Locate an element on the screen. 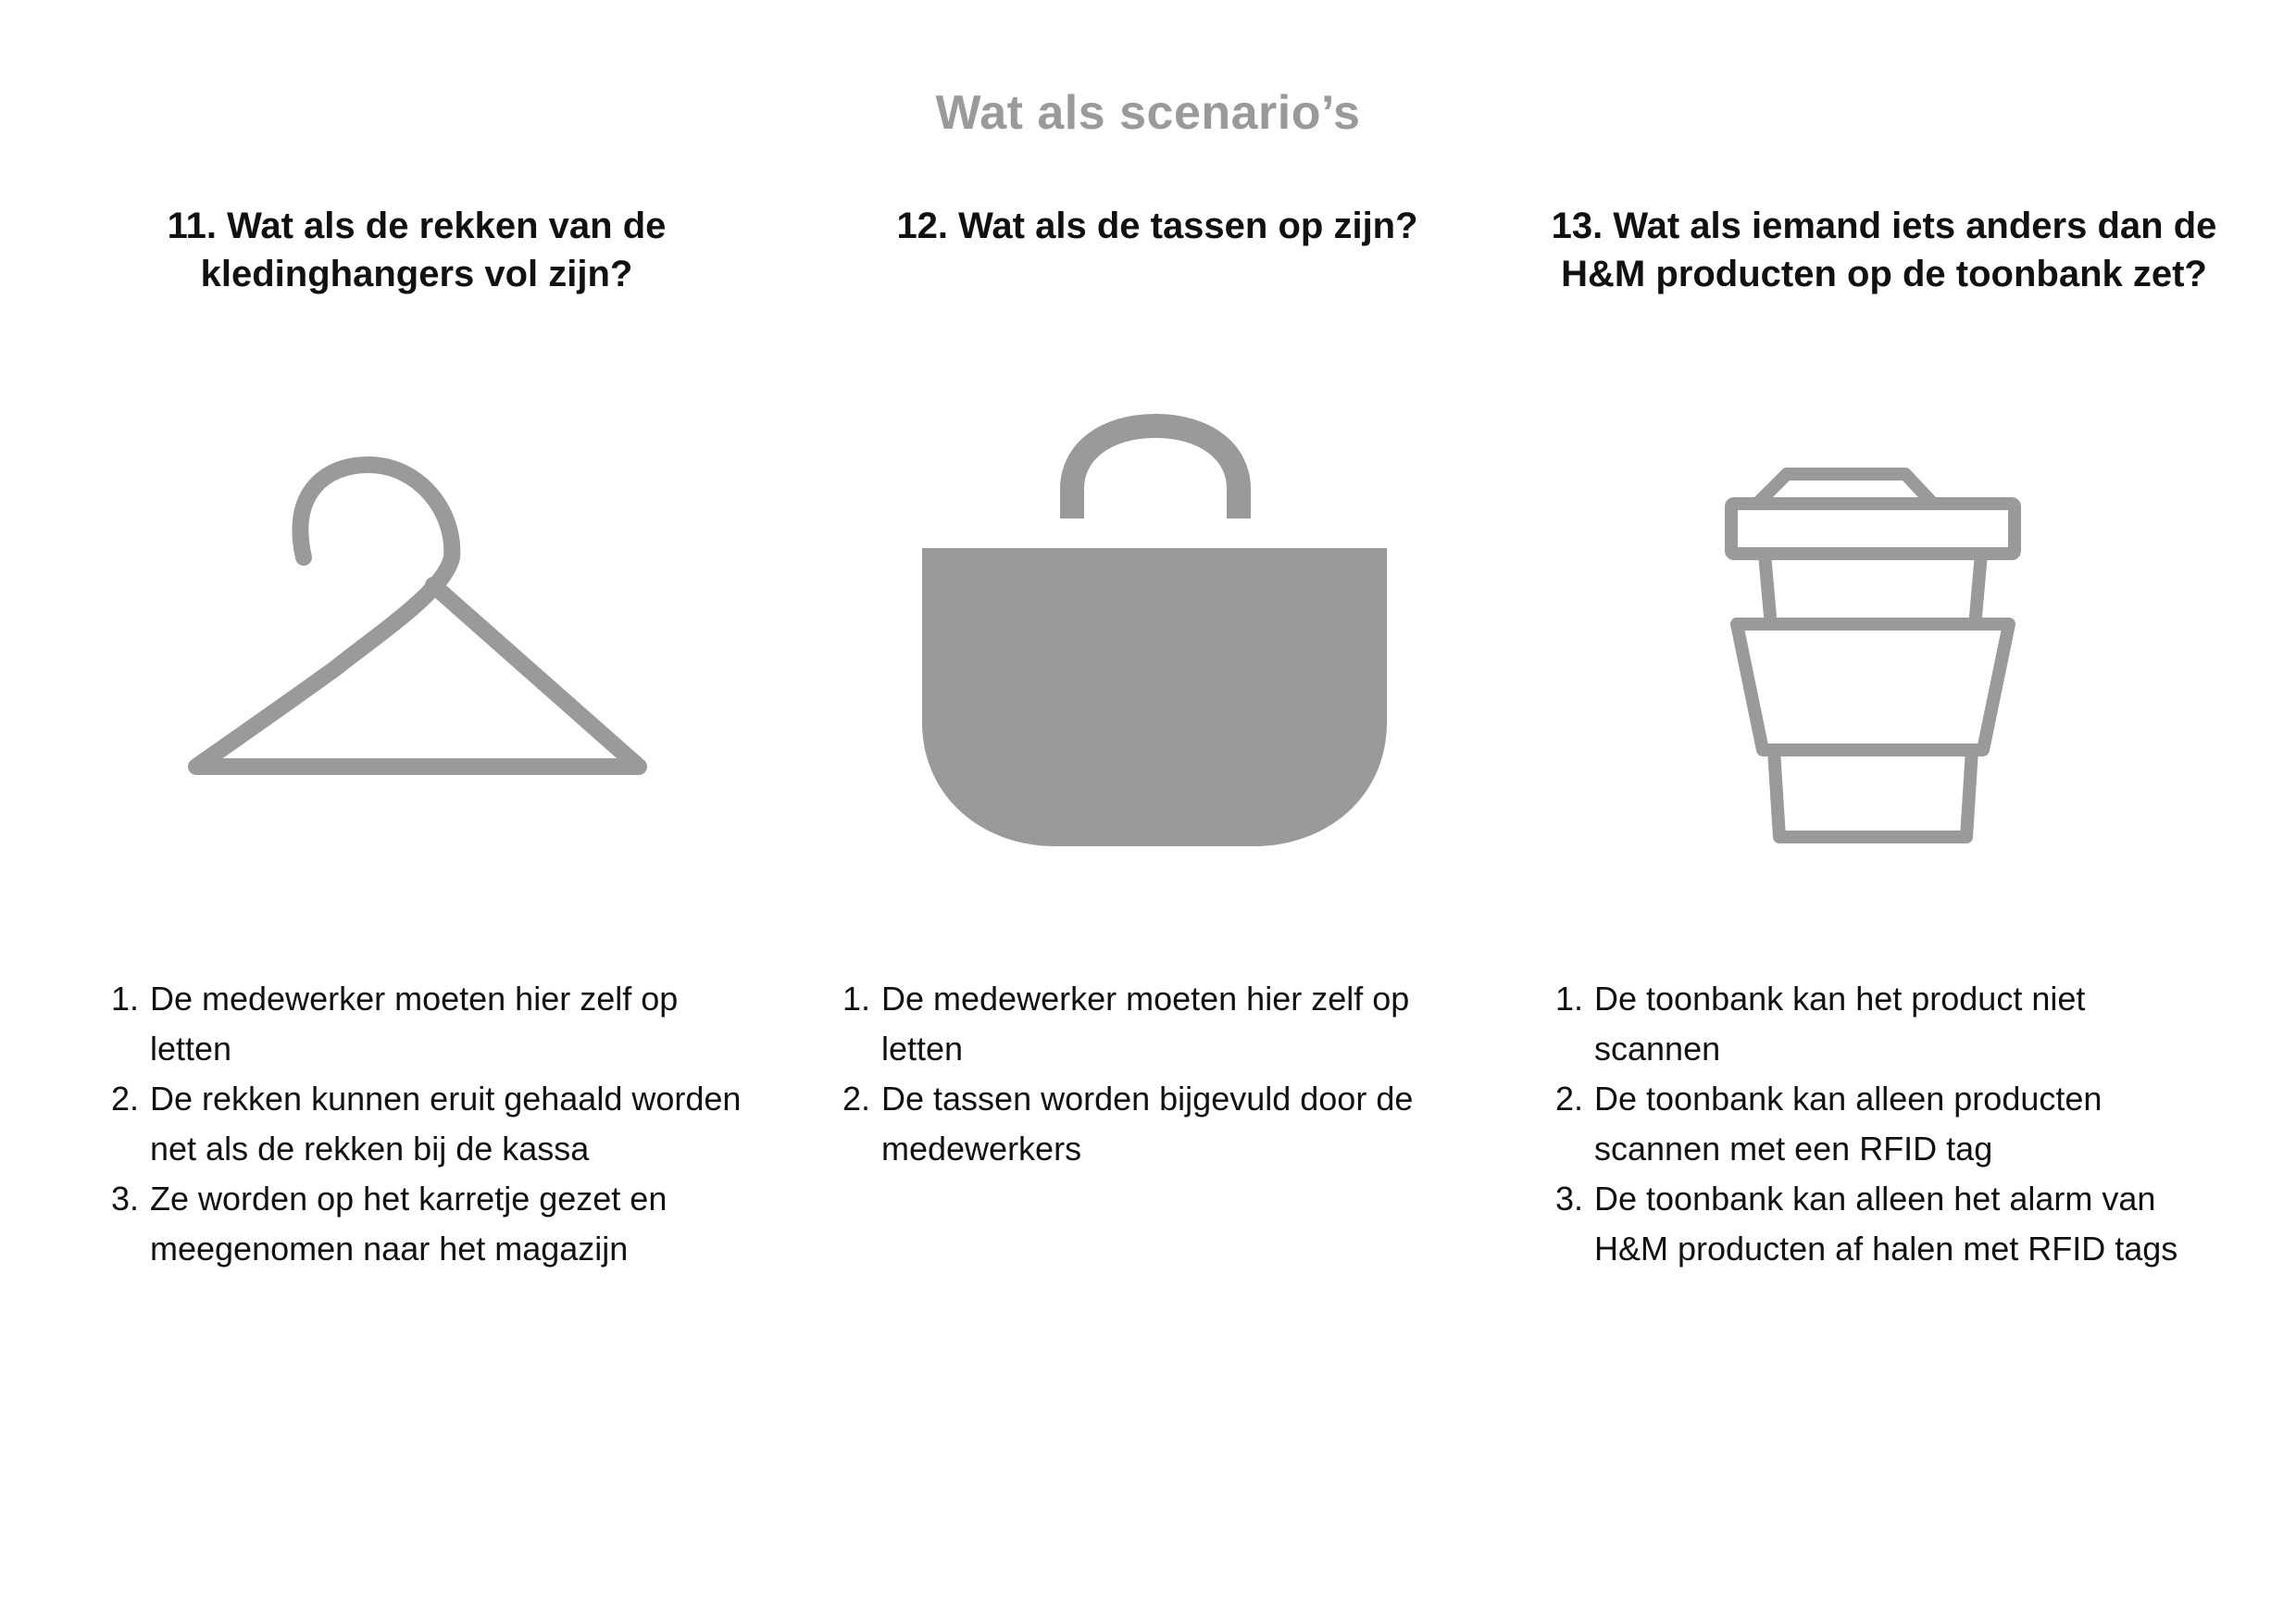  hanger-icon is located at coordinates (417, 615).